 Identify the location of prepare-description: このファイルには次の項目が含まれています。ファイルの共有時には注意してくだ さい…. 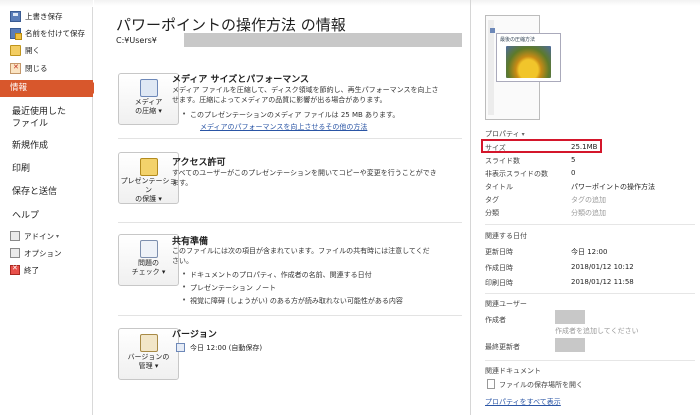
(317, 256).